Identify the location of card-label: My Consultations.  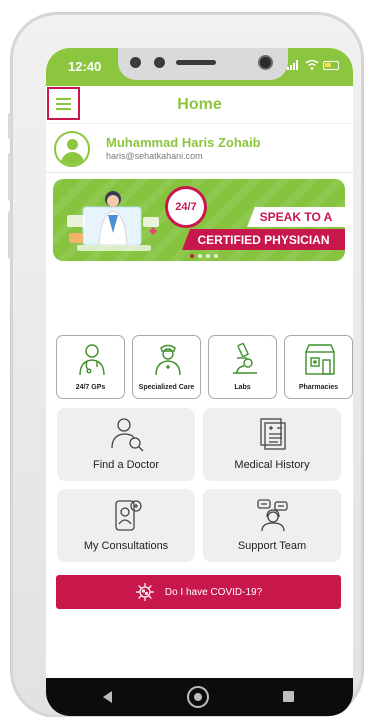
(126, 546).